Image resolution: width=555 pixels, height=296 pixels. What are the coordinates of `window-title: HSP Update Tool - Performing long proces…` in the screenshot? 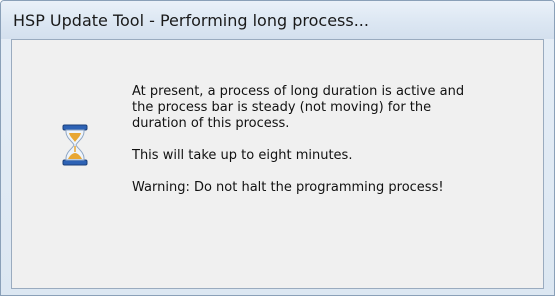 It's located at (191, 20).